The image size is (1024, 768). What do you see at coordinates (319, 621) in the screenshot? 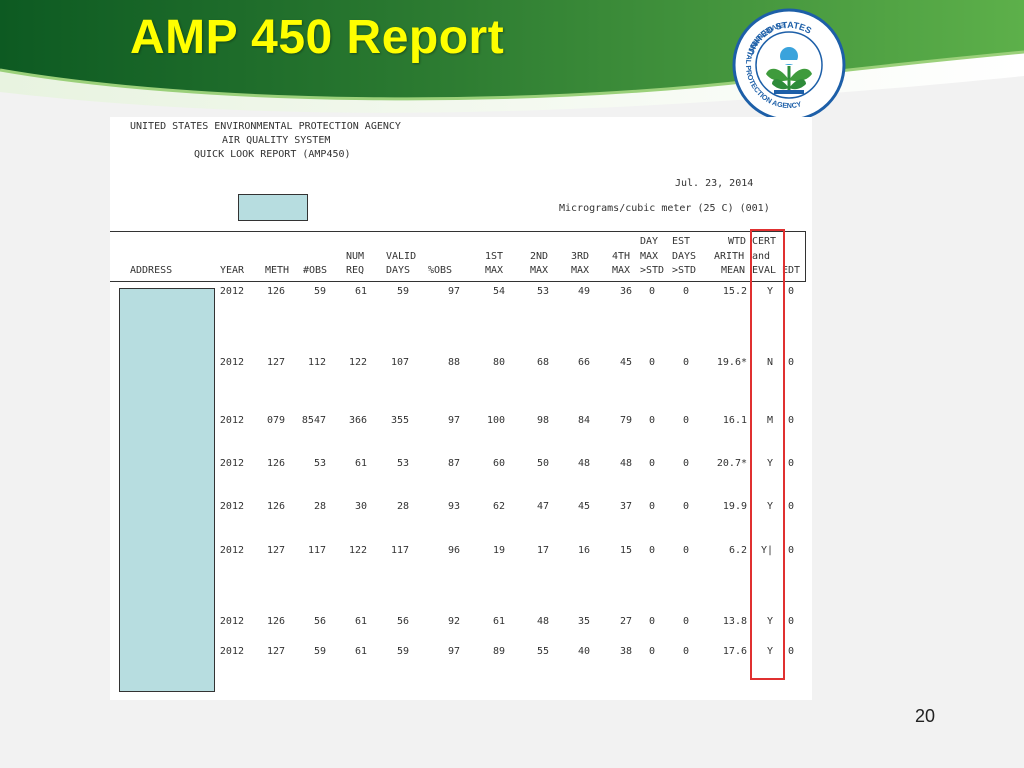
I see `cell-obs: 56` at bounding box center [319, 621].